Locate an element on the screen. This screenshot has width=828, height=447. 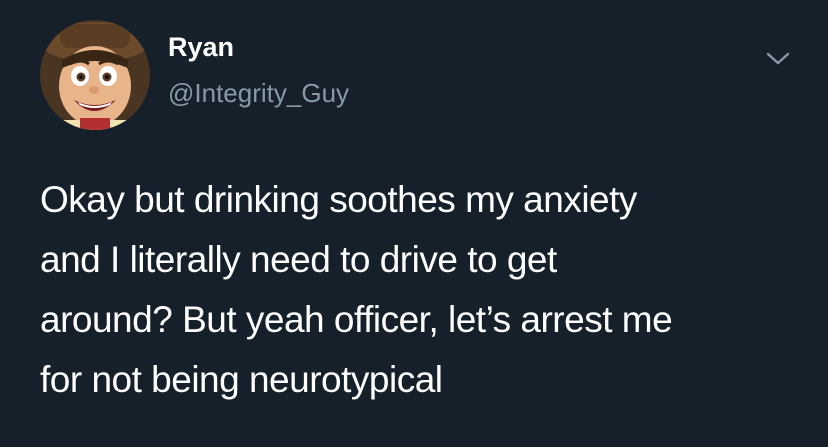
chevron-down-icon is located at coordinates (778, 58).